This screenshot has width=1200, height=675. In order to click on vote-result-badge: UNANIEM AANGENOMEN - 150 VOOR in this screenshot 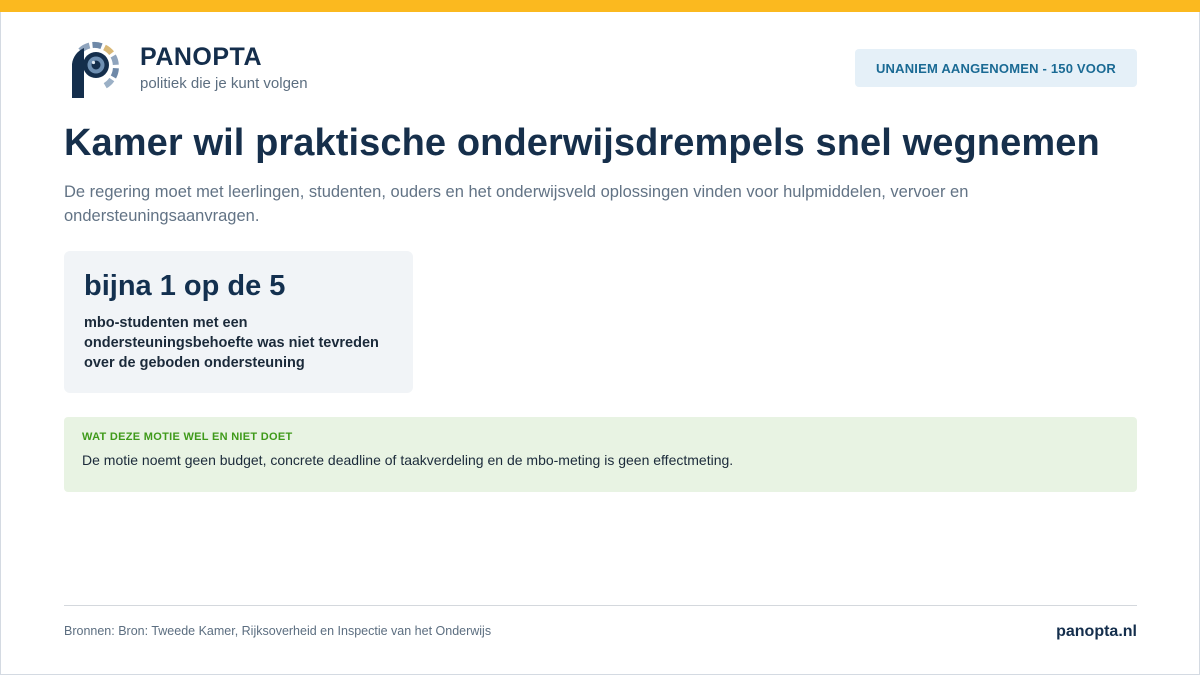, I will do `click(996, 68)`.